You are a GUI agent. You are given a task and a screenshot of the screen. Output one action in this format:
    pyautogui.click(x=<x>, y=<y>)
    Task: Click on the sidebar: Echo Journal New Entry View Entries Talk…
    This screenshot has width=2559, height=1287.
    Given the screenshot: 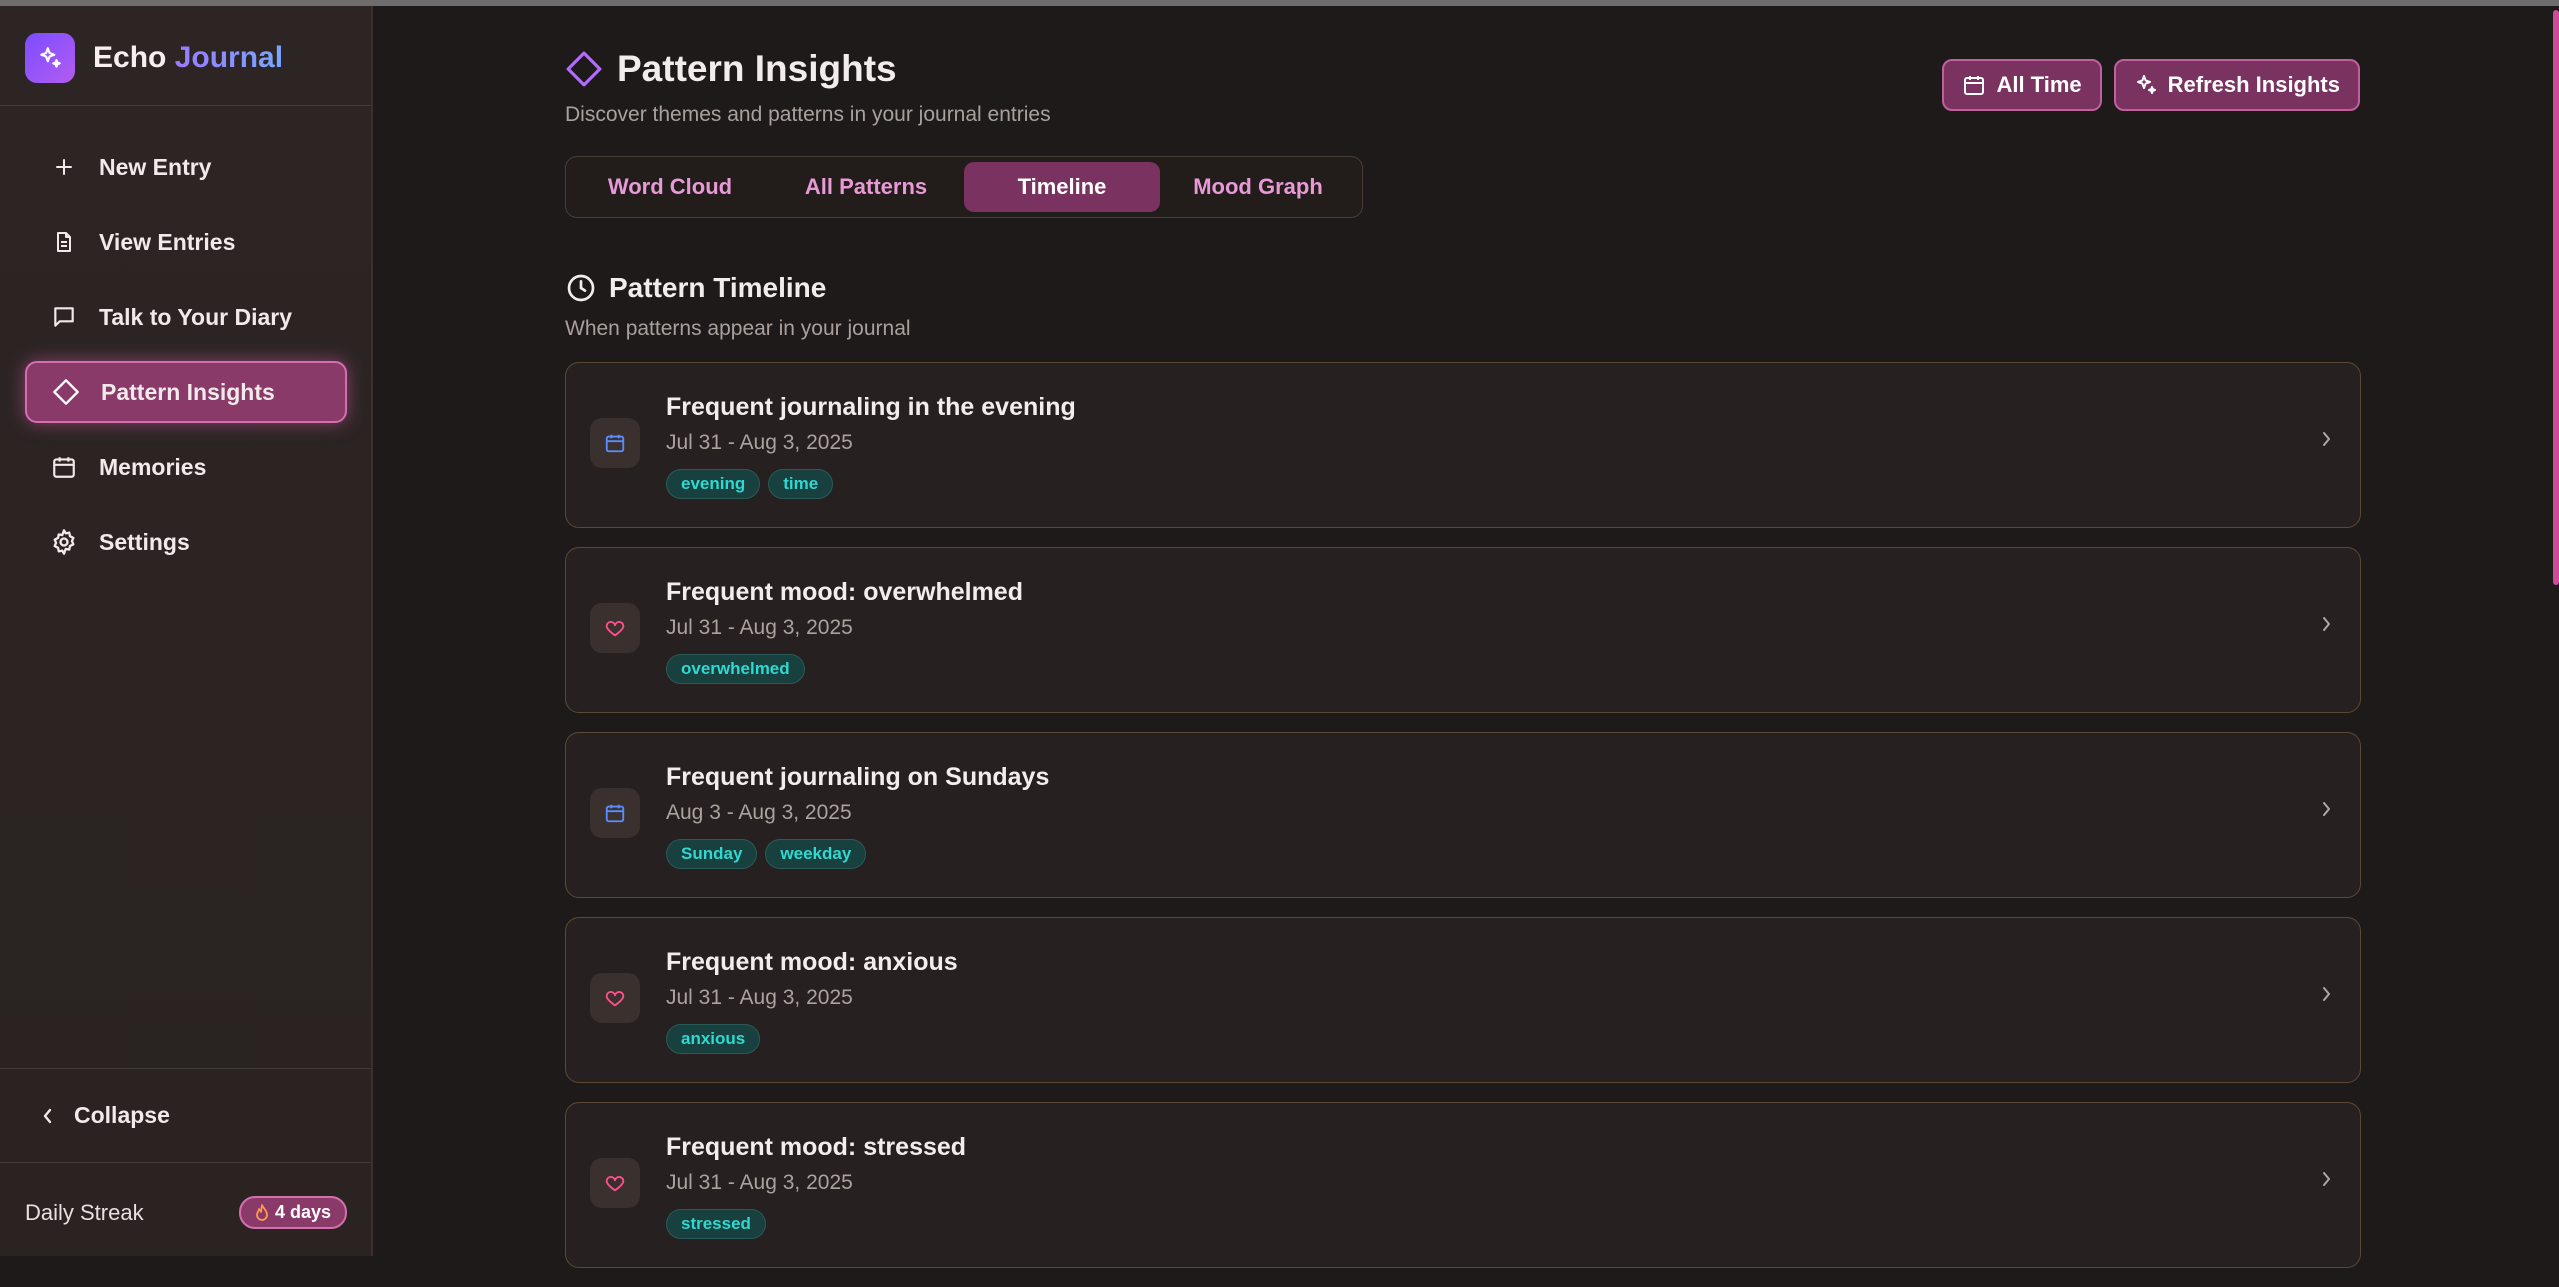 What is the action you would take?
    pyautogui.click(x=186, y=631)
    